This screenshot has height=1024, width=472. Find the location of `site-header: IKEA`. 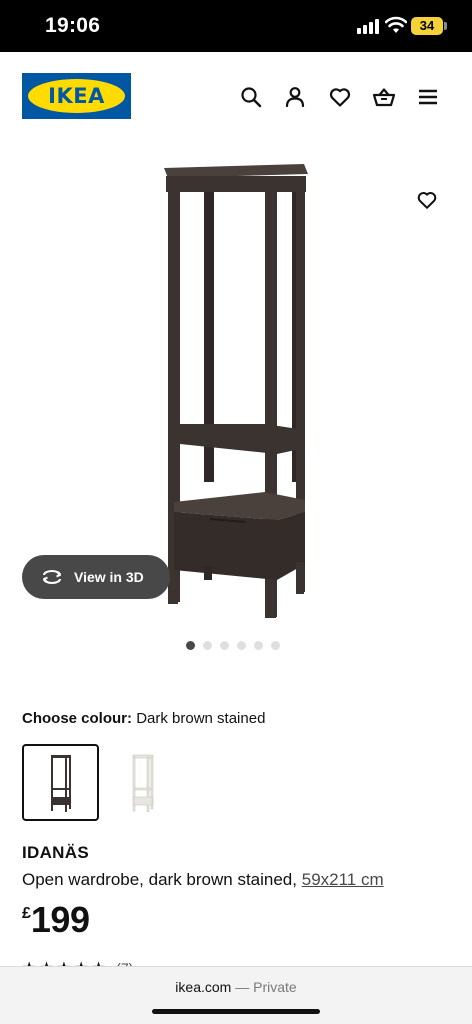

site-header: IKEA is located at coordinates (236, 97).